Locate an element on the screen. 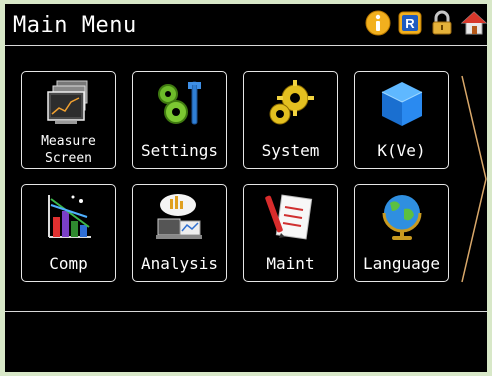 The height and width of the screenshot is (376, 492). system-gears-icon is located at coordinates (291, 104).